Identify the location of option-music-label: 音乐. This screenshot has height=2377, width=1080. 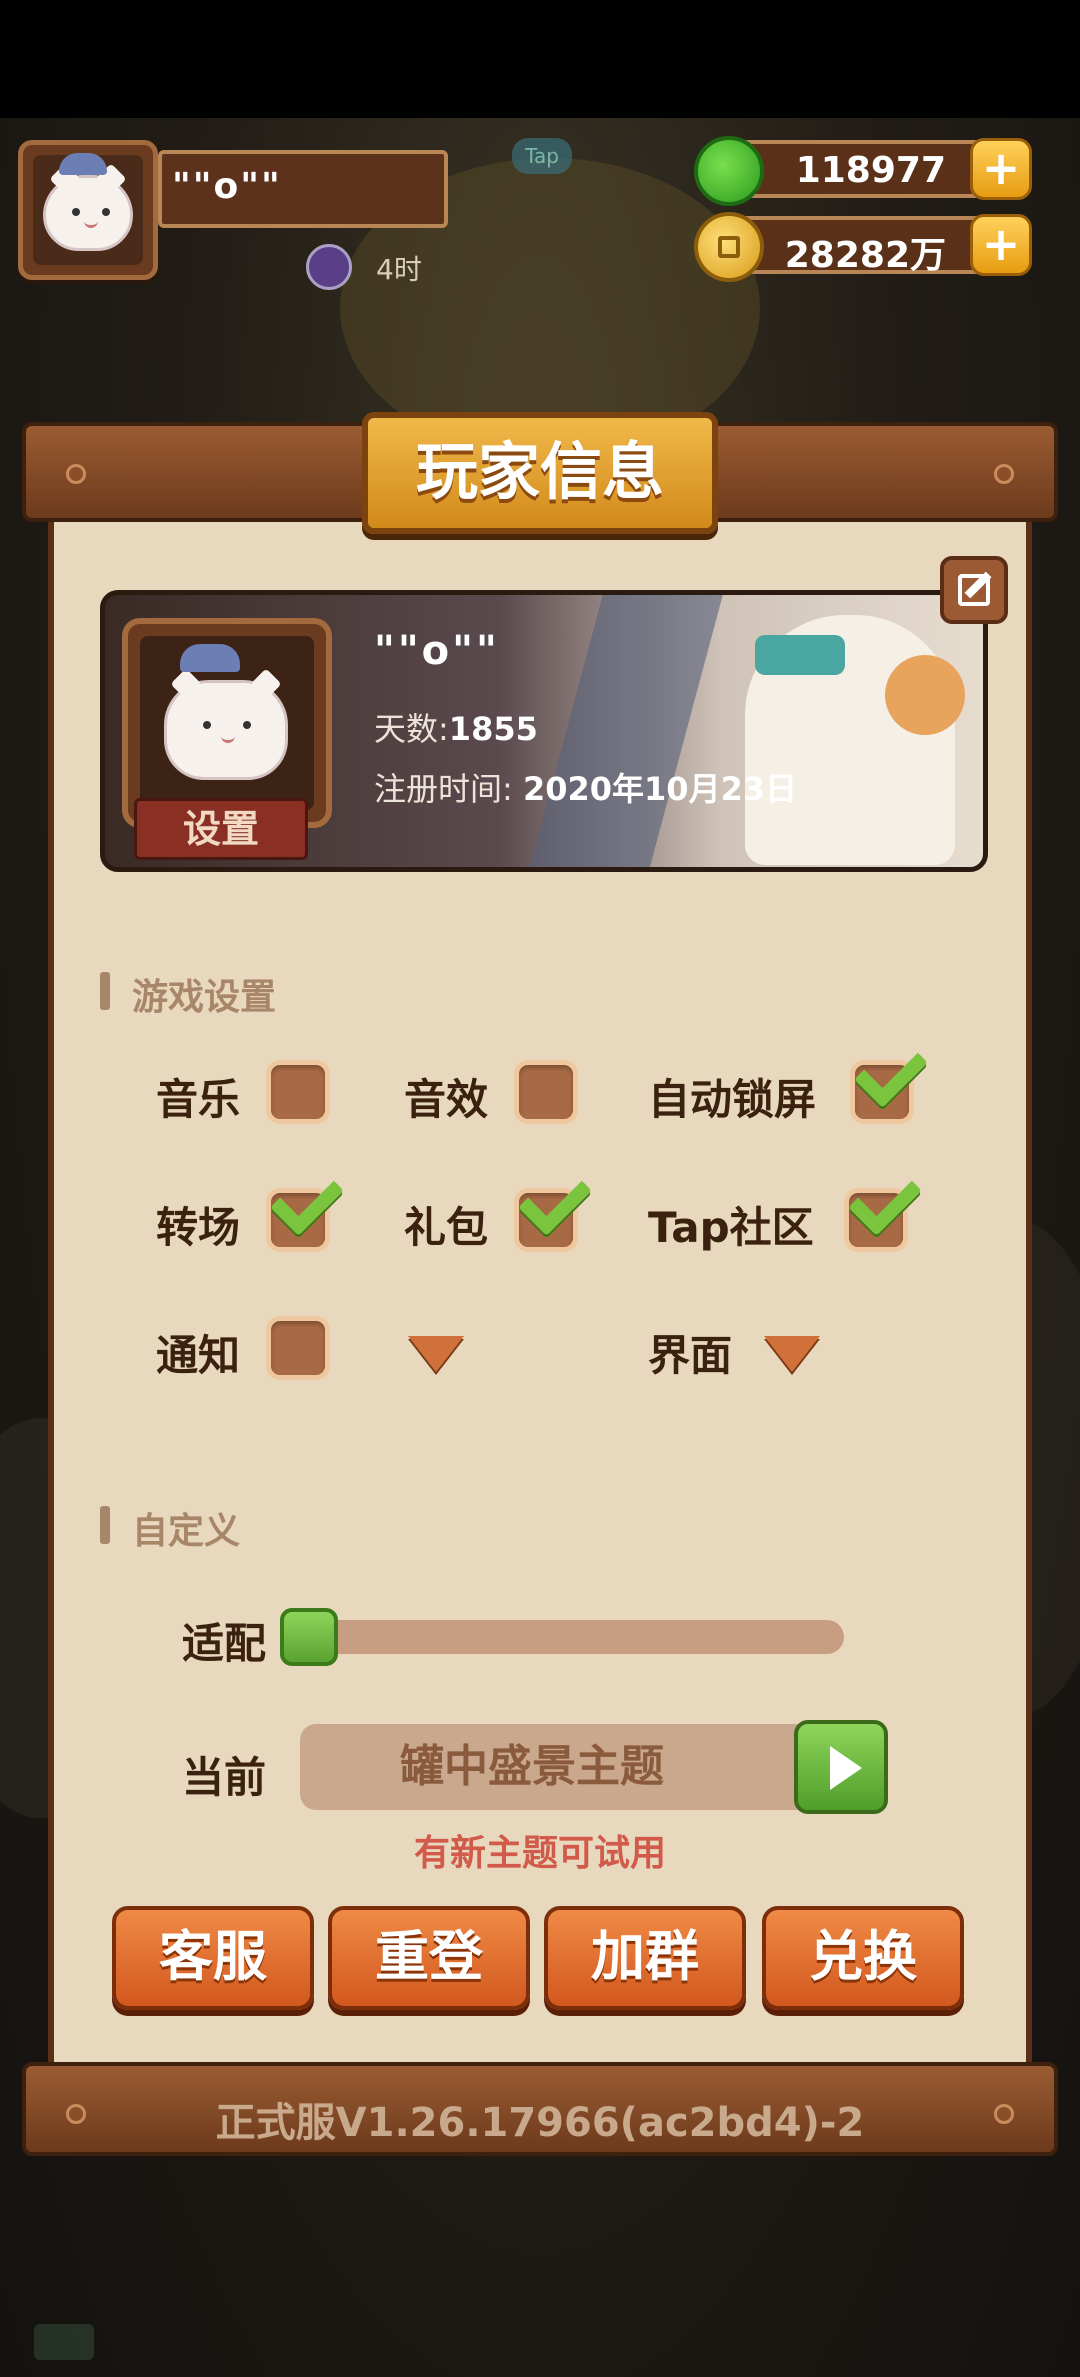
(198, 1099).